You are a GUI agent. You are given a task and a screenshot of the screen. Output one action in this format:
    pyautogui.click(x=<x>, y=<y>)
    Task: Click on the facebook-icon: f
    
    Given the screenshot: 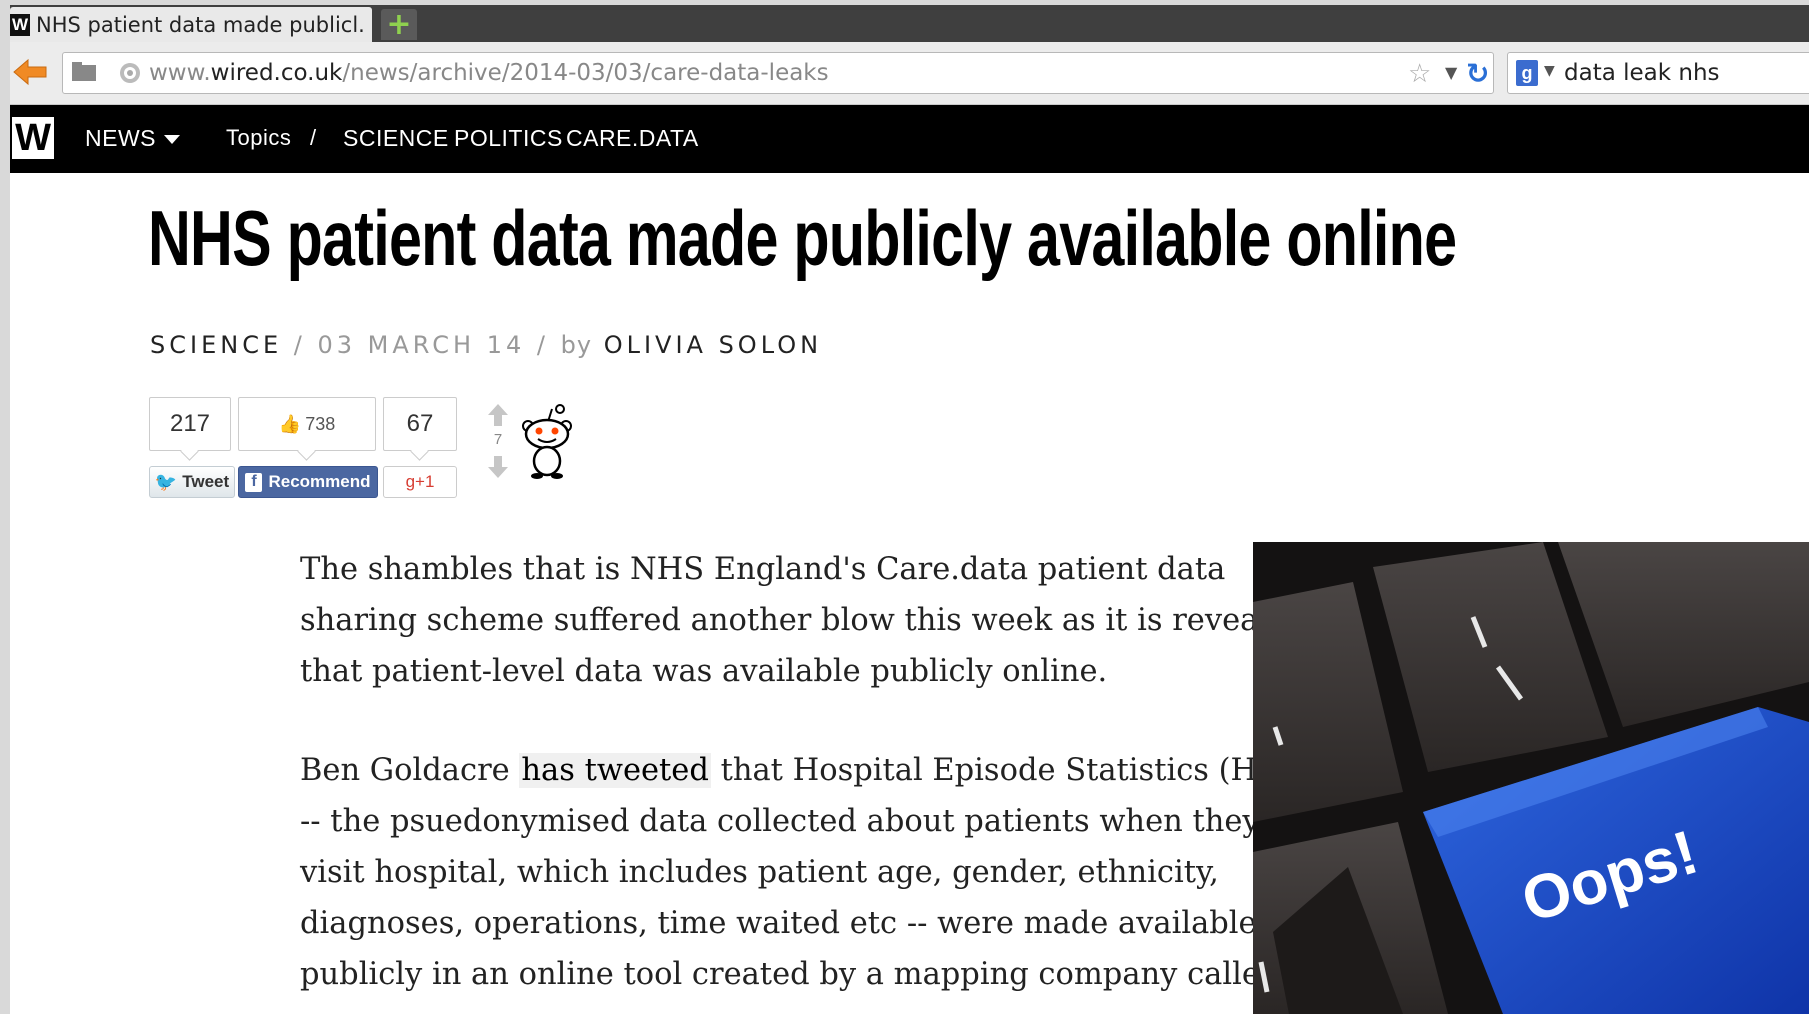 What is the action you would take?
    pyautogui.click(x=254, y=482)
    